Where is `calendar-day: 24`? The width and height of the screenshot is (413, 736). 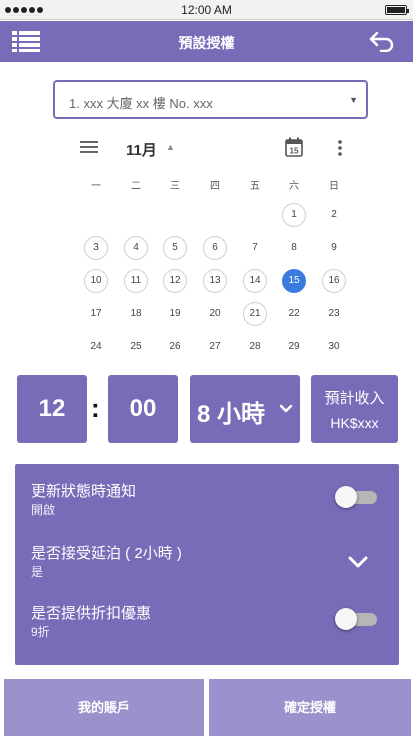 calendar-day: 24 is located at coordinates (96, 347).